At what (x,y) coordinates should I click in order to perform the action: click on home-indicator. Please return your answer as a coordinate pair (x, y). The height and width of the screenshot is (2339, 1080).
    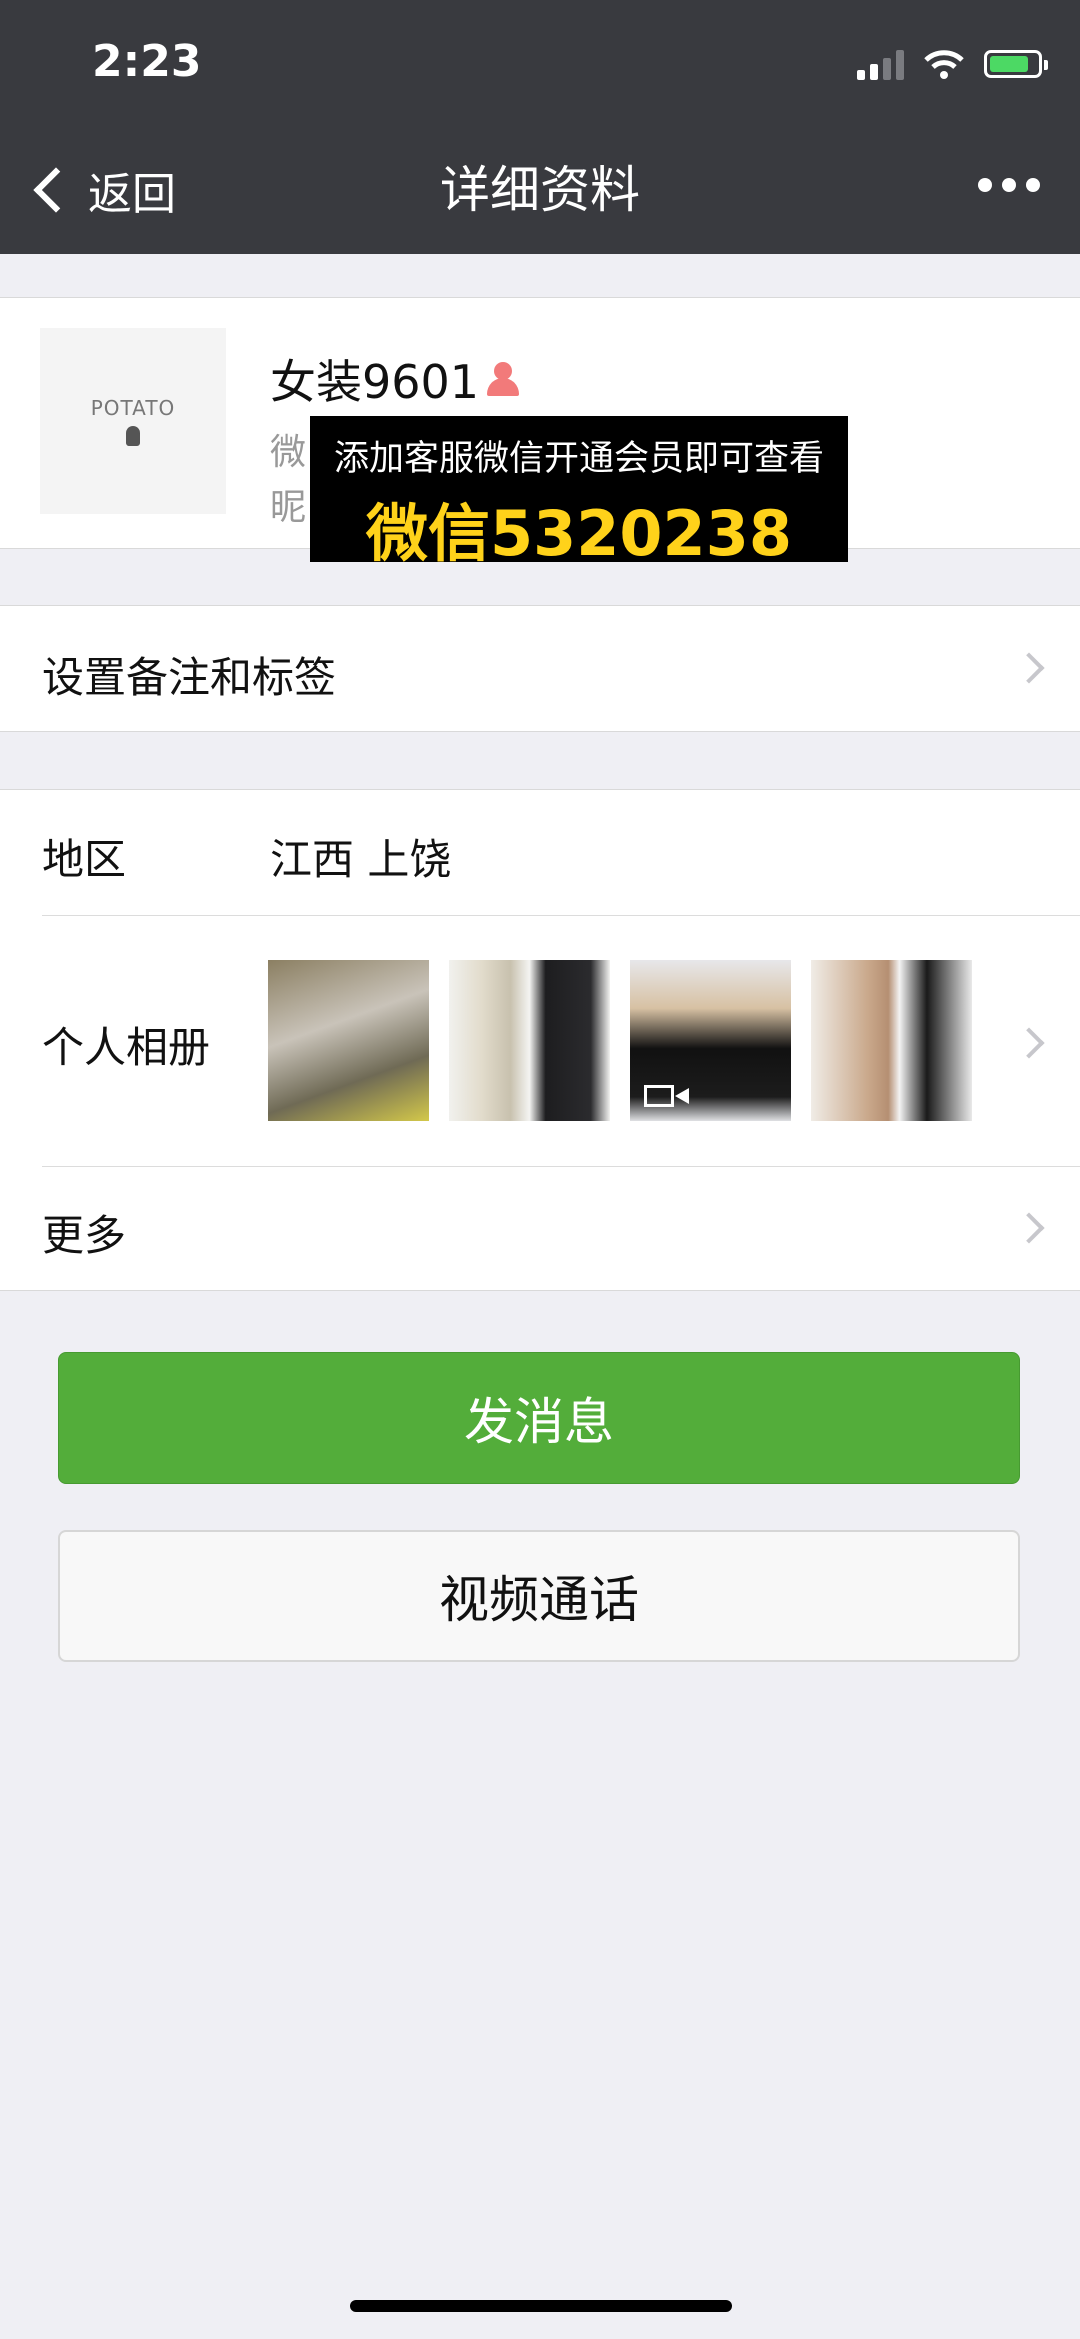
    Looking at the image, I should click on (541, 2306).